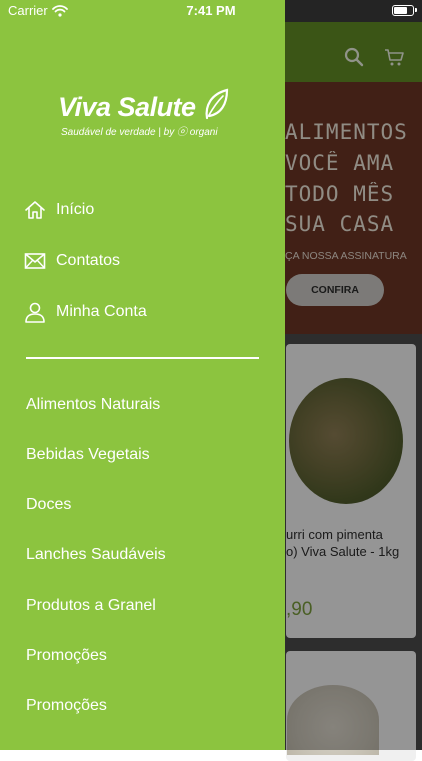  I want to click on status-bar, so click(211, 11).